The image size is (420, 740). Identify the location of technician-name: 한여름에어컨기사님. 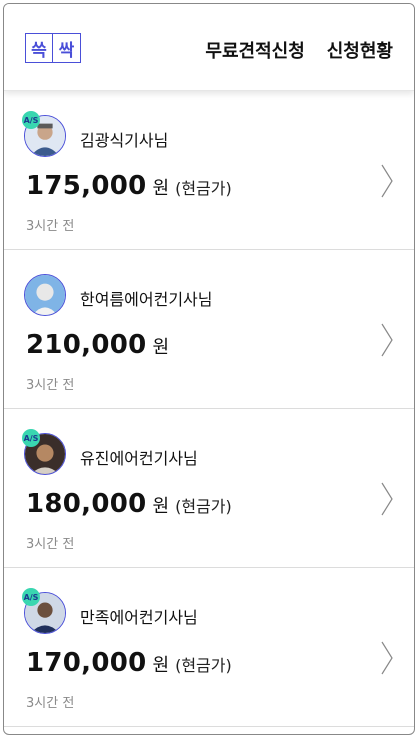
(146, 299).